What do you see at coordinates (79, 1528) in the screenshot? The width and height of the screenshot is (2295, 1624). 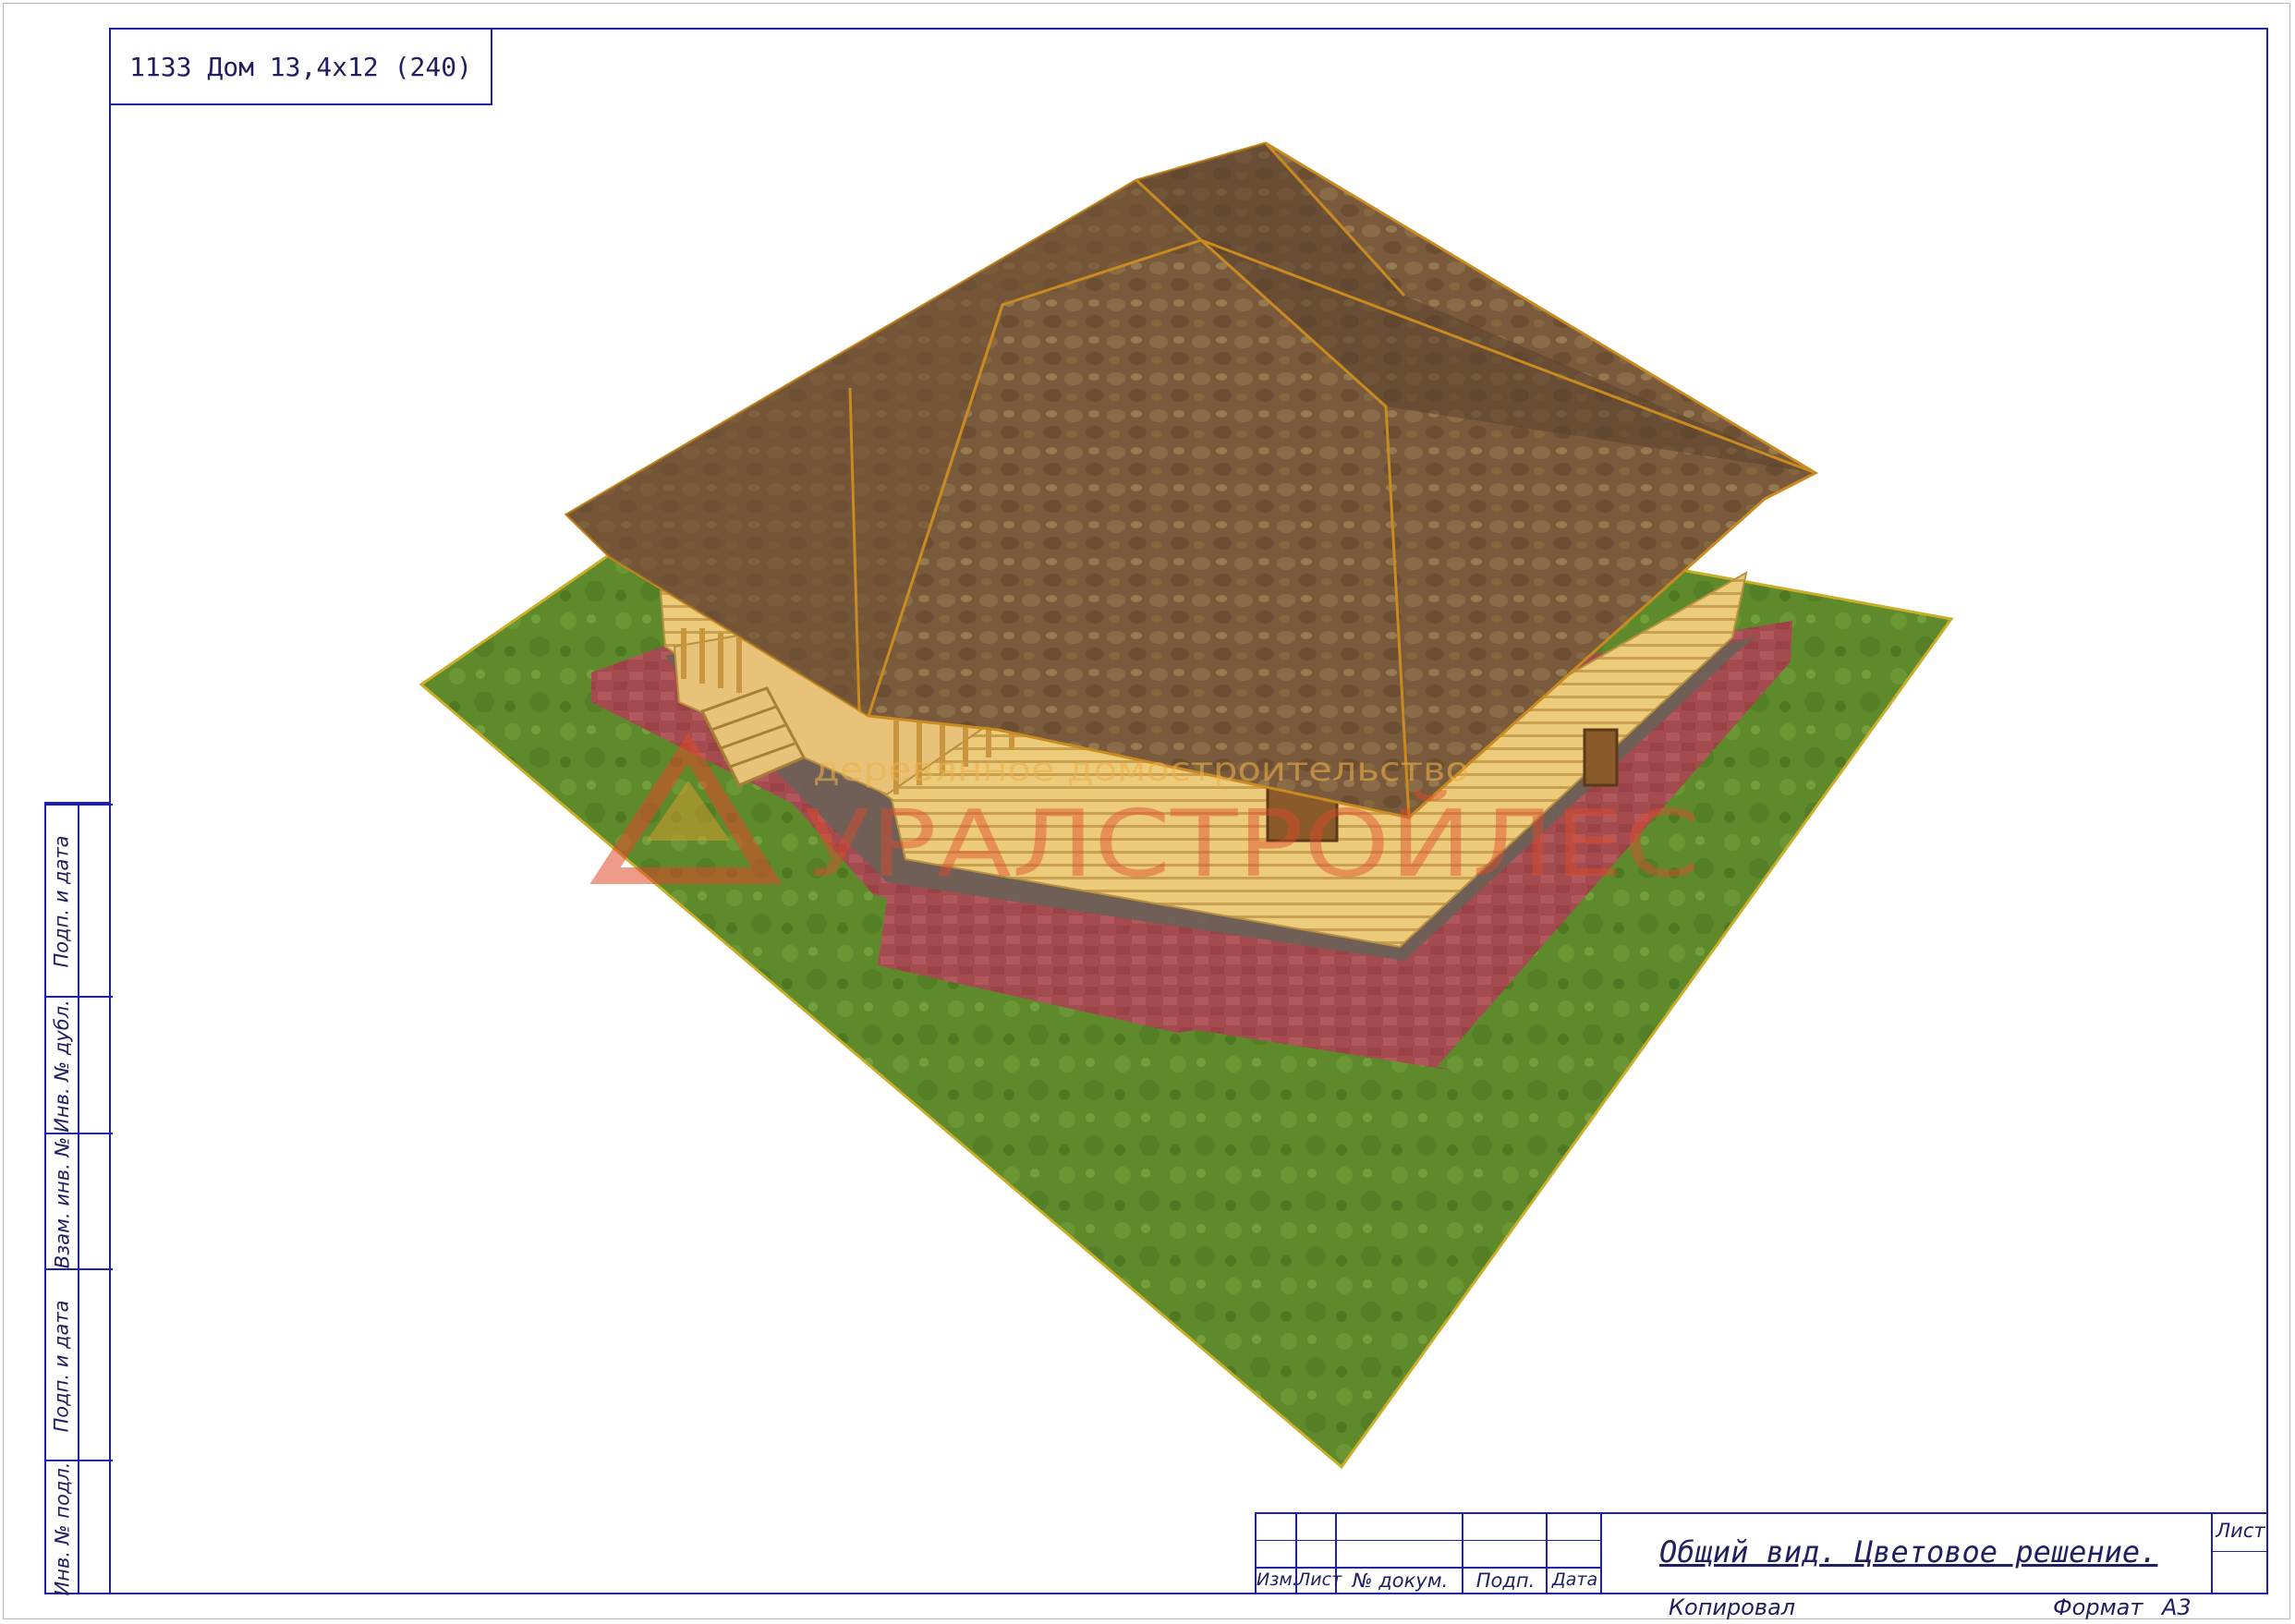 I see `side-cell-original-inv: Инв. № подл.` at bounding box center [79, 1528].